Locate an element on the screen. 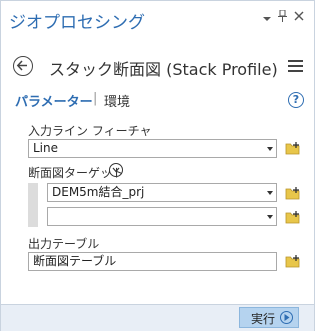  play-icon is located at coordinates (286, 317).